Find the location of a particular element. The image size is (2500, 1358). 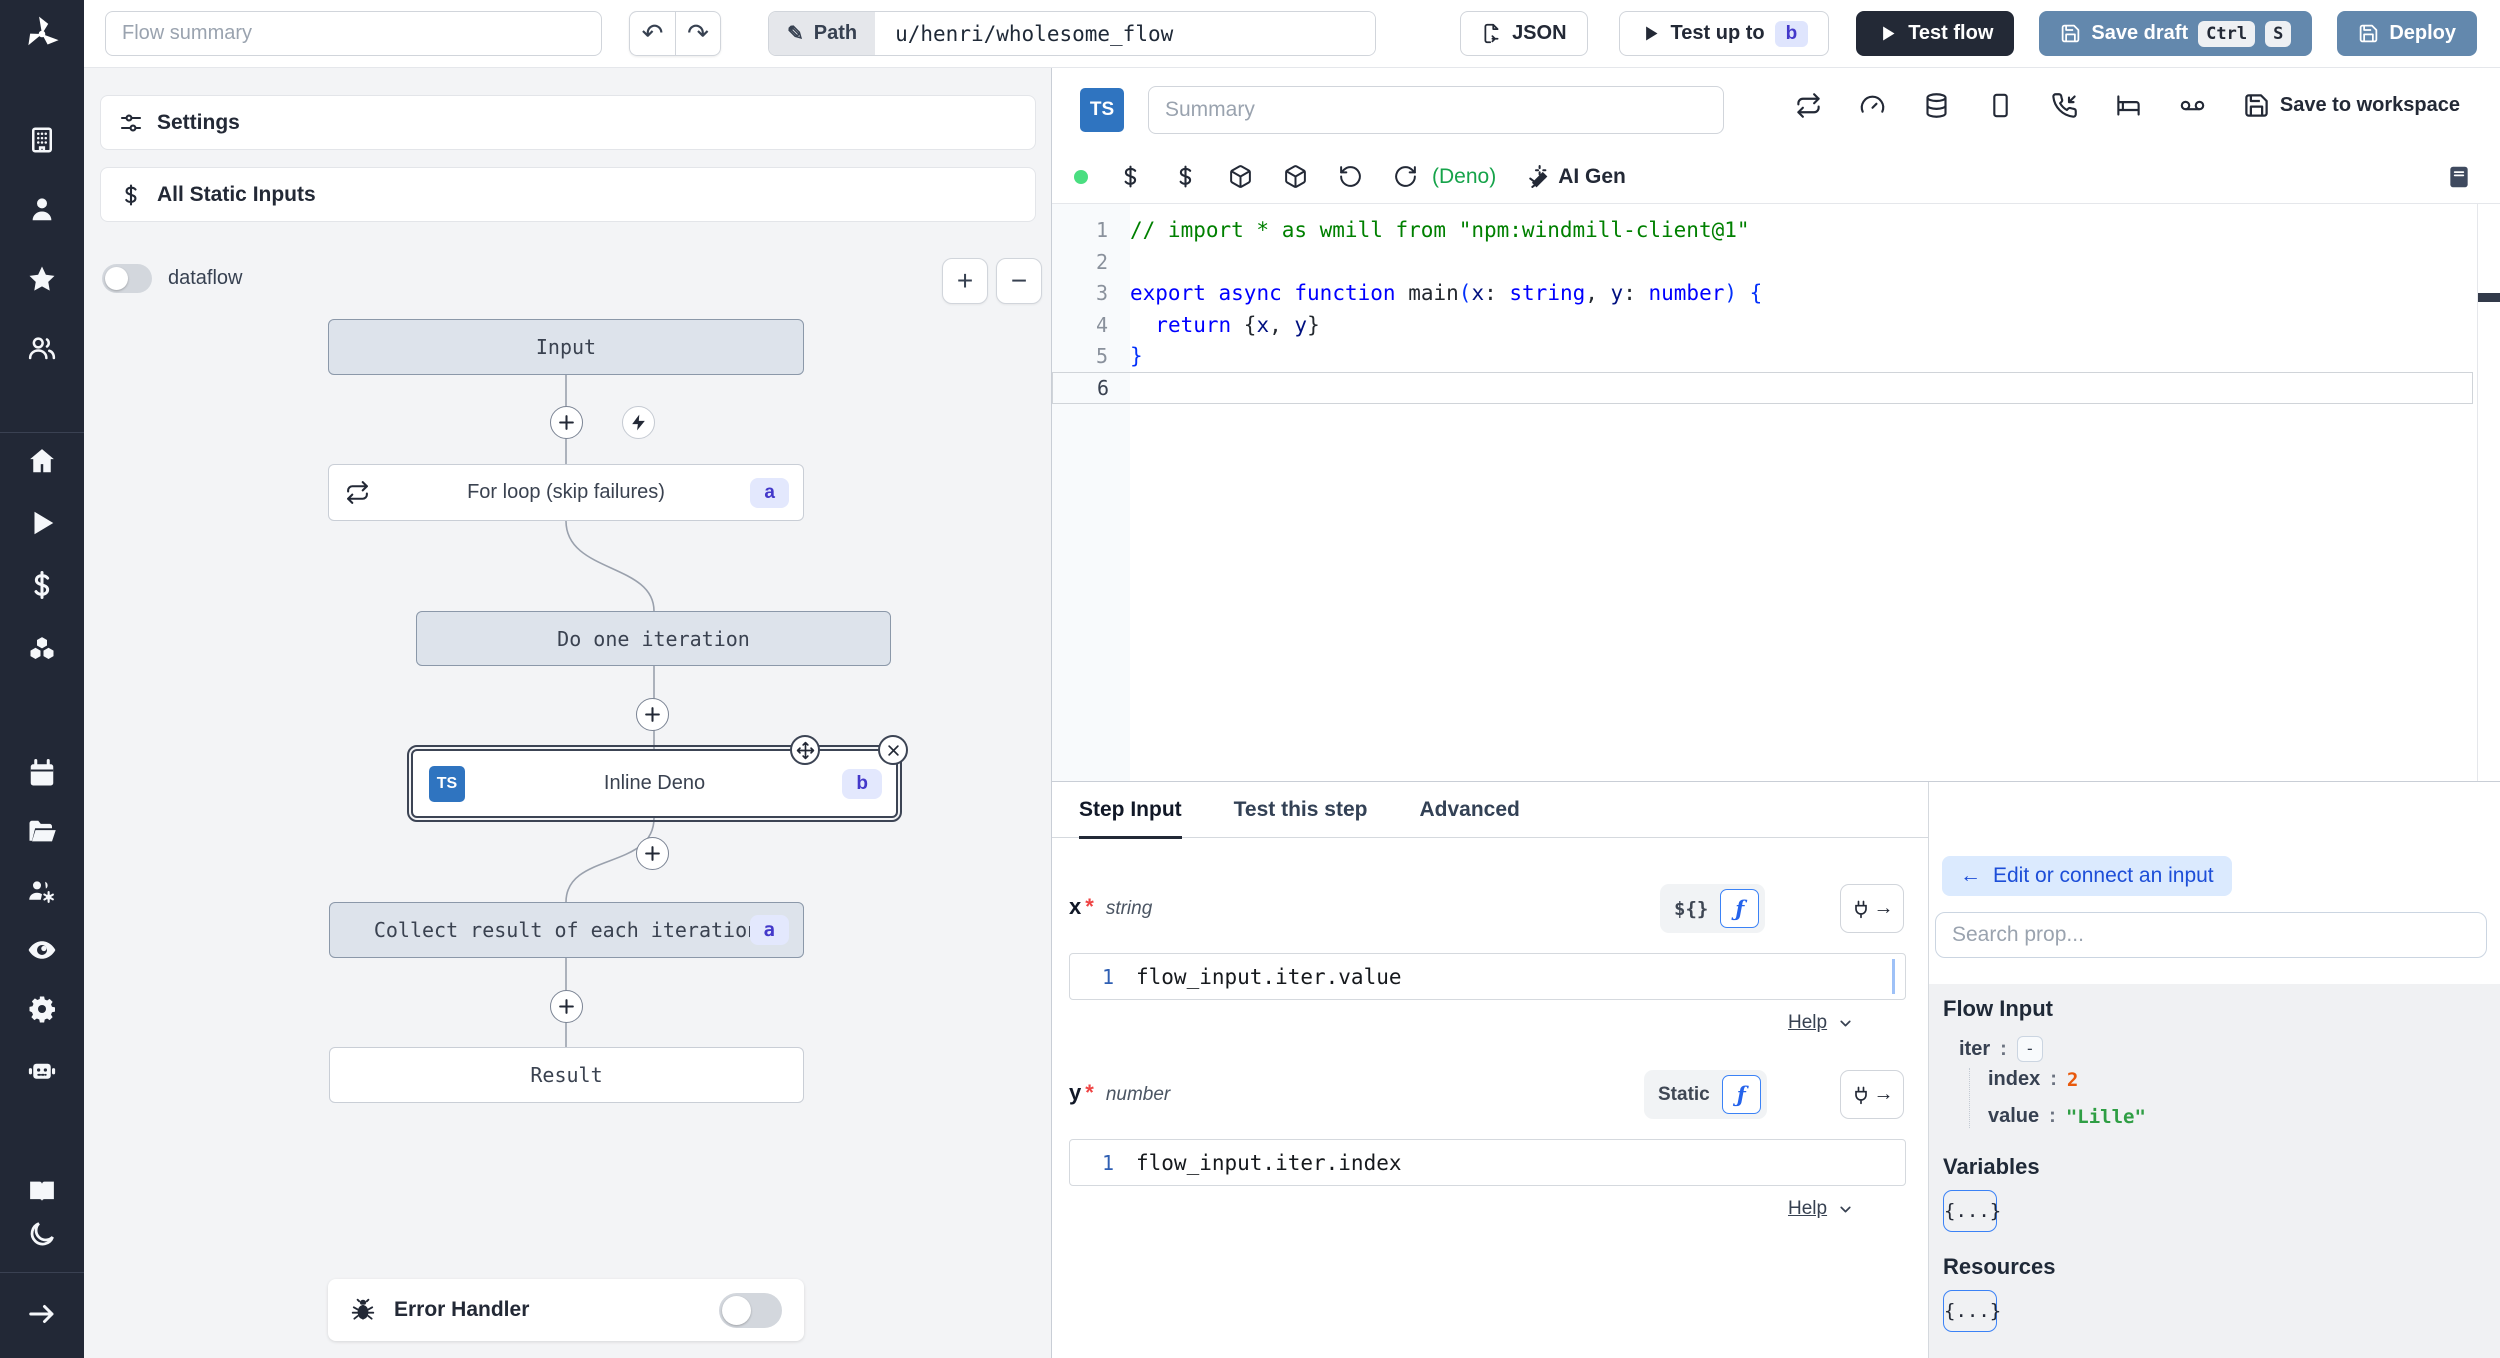

search-prop-input is located at coordinates (2211, 935).